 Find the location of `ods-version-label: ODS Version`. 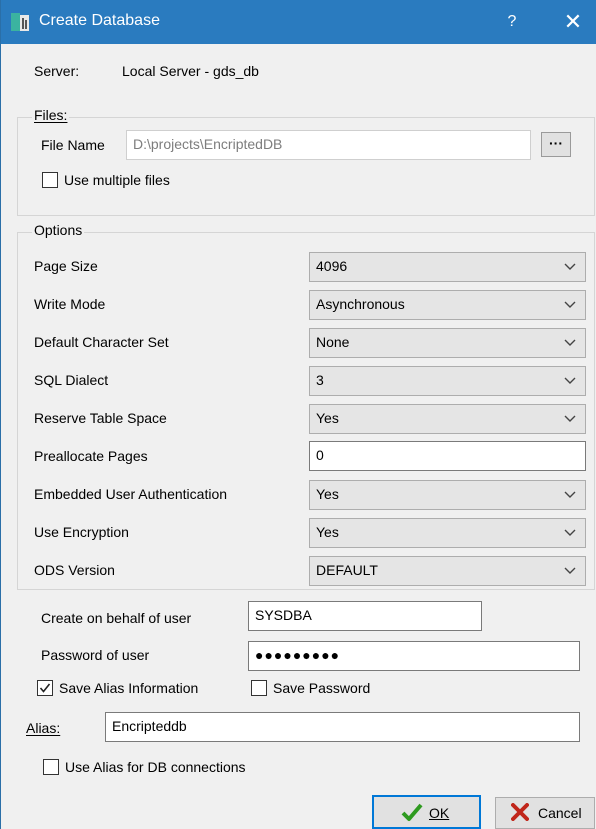

ods-version-label: ODS Version is located at coordinates (74, 570).